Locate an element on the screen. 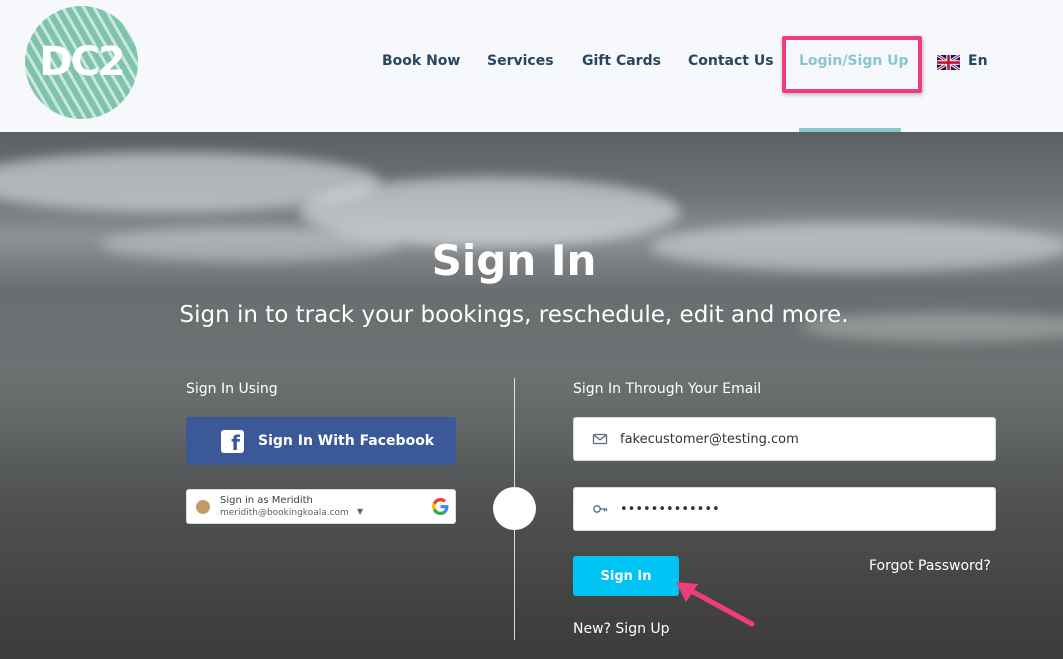  nav-services: Services is located at coordinates (520, 61).